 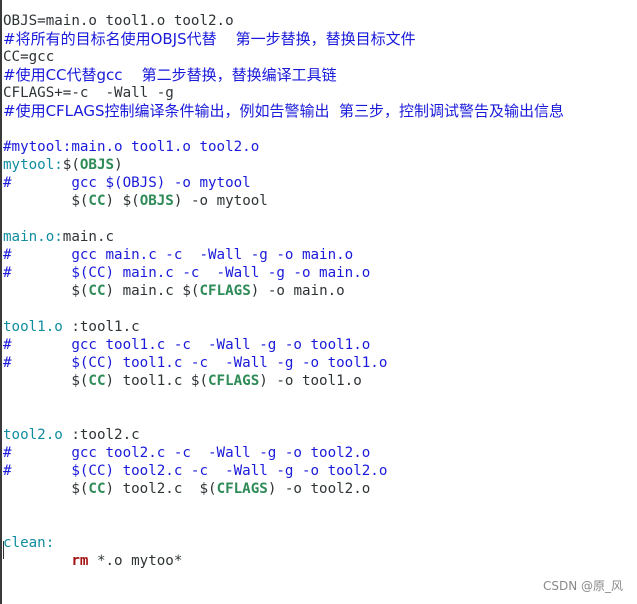 I want to click on code-token-plain: :tool2.c, so click(x=105, y=435).